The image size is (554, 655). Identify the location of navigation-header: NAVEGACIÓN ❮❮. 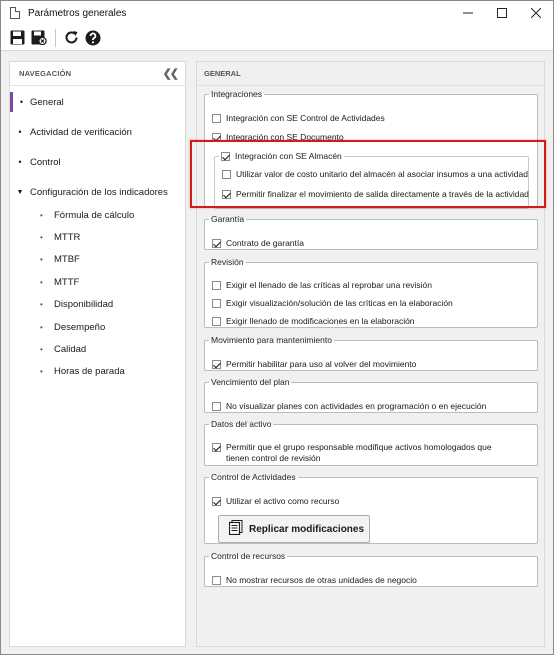
(97, 74).